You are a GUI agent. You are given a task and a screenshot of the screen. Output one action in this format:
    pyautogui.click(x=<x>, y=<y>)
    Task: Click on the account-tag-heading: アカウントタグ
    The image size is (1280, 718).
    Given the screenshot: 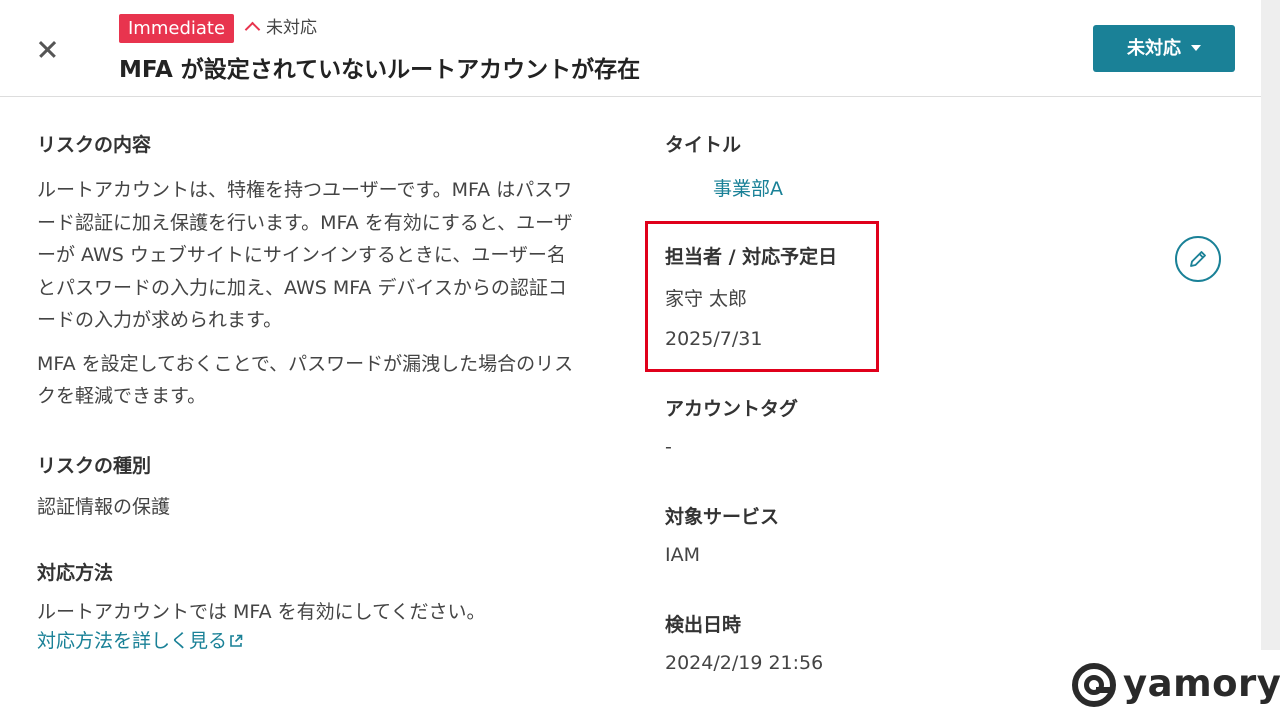 What is the action you would take?
    pyautogui.click(x=732, y=409)
    